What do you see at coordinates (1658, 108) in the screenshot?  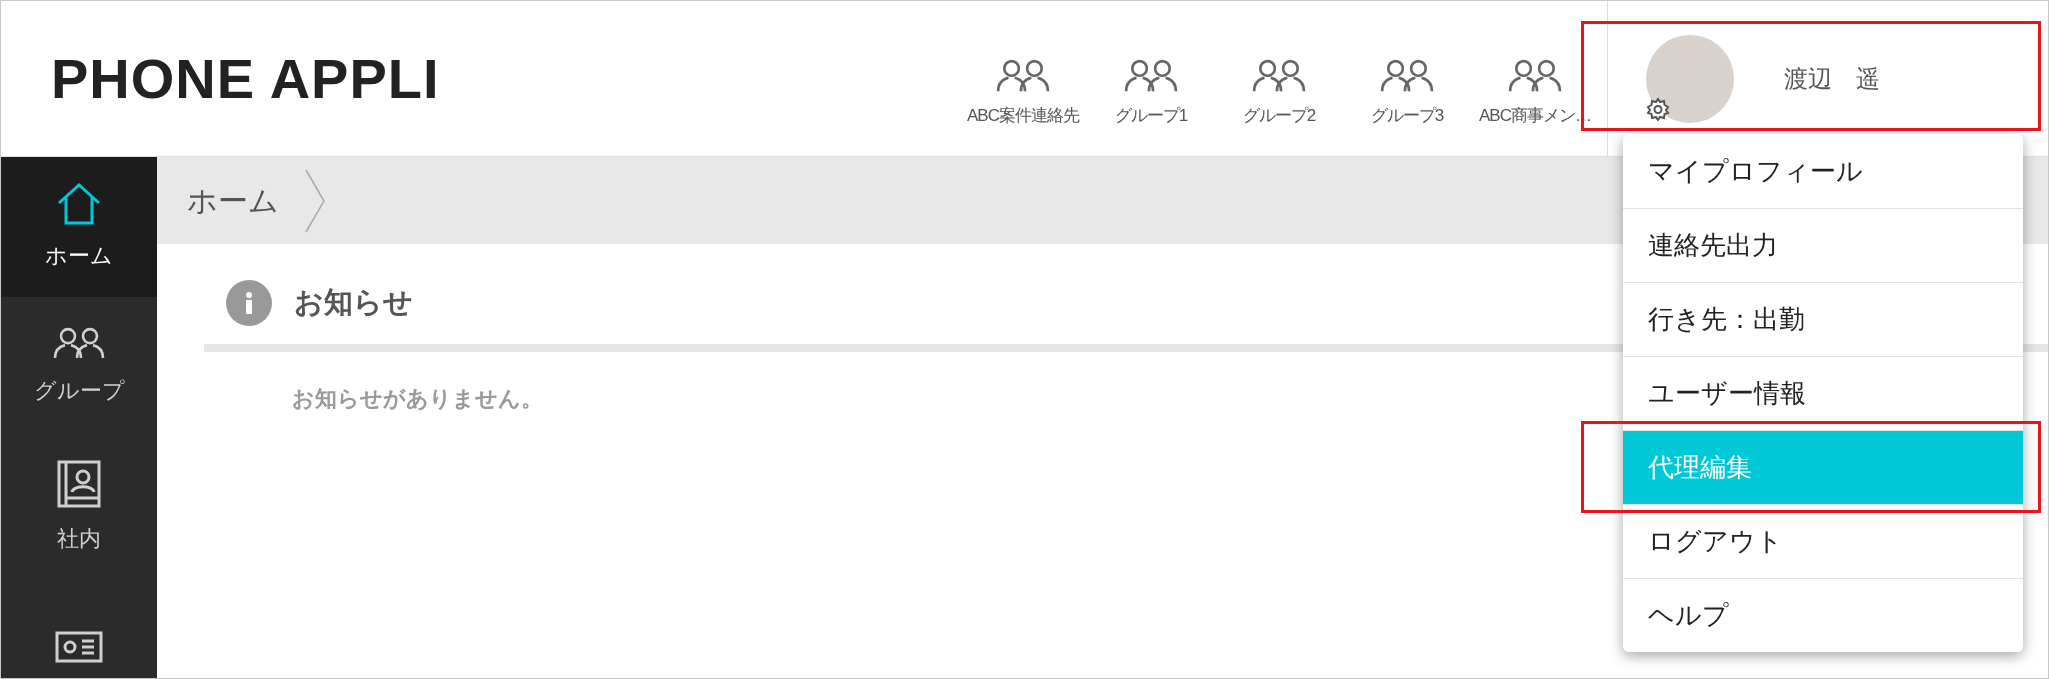 I see `settings-icon` at bounding box center [1658, 108].